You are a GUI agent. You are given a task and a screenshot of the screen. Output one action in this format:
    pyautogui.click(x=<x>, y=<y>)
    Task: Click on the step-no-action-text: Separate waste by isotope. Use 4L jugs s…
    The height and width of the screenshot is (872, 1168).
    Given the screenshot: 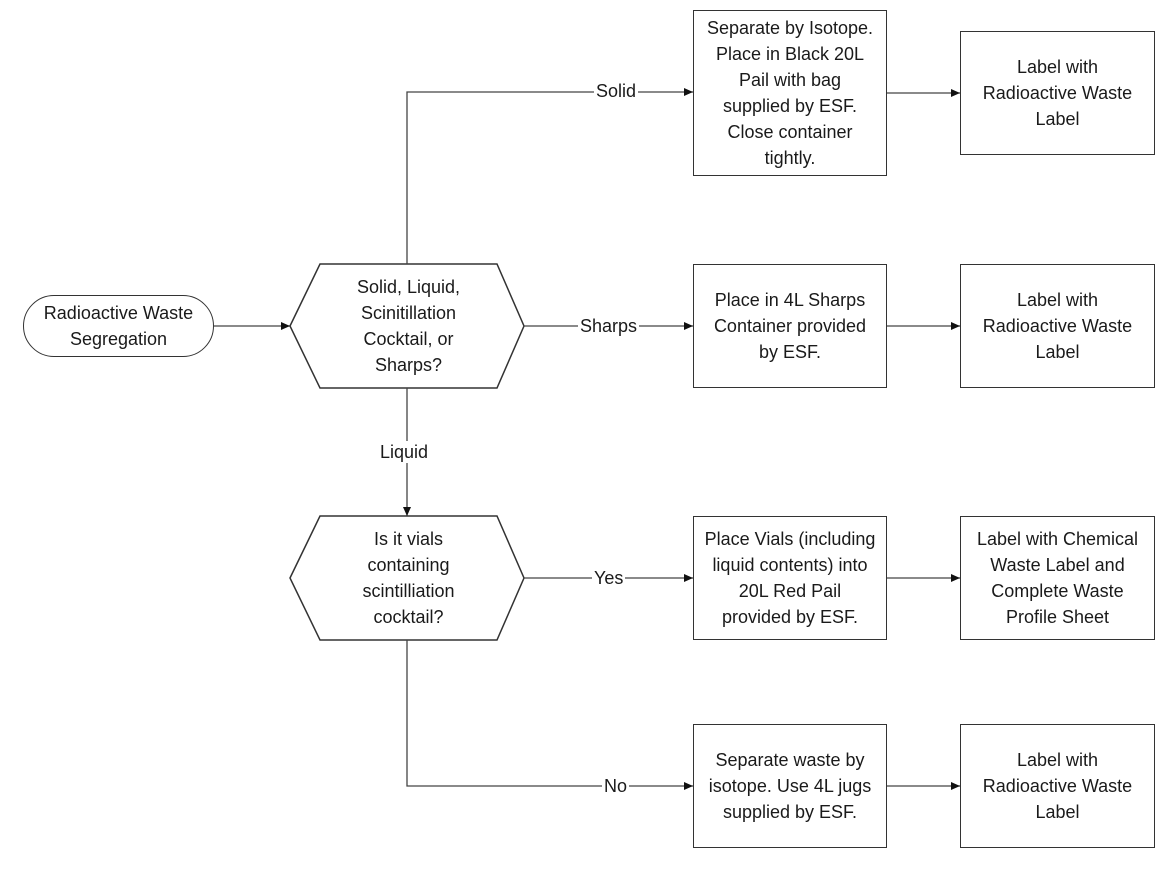 What is the action you would take?
    pyautogui.click(x=790, y=786)
    